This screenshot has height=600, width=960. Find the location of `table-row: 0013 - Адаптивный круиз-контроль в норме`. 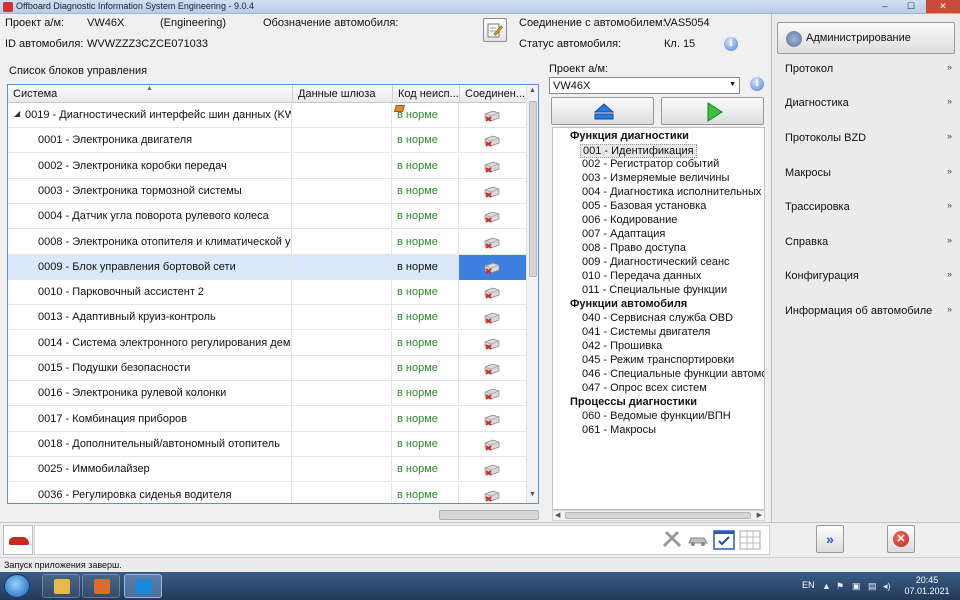

table-row: 0013 - Адаптивный круиз-контроль в норме is located at coordinates (267, 318).